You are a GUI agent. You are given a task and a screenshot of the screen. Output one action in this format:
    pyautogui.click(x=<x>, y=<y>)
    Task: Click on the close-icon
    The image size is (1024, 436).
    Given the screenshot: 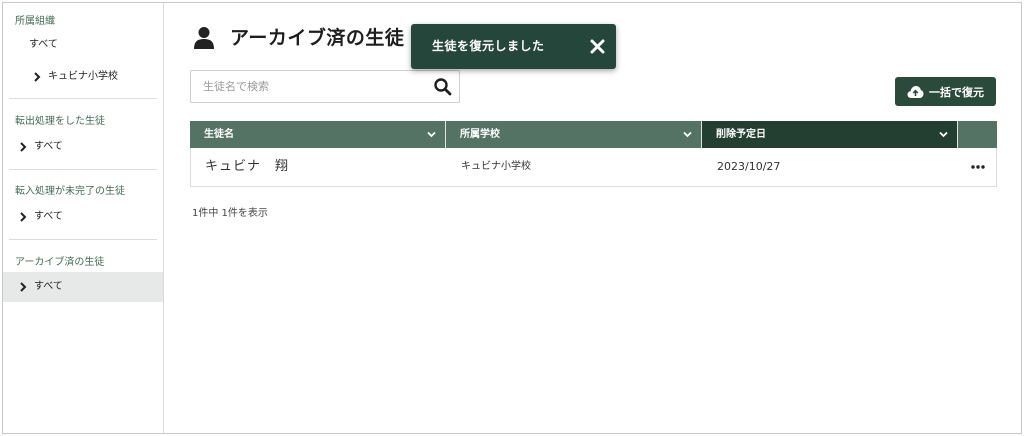 What is the action you would take?
    pyautogui.click(x=597, y=46)
    